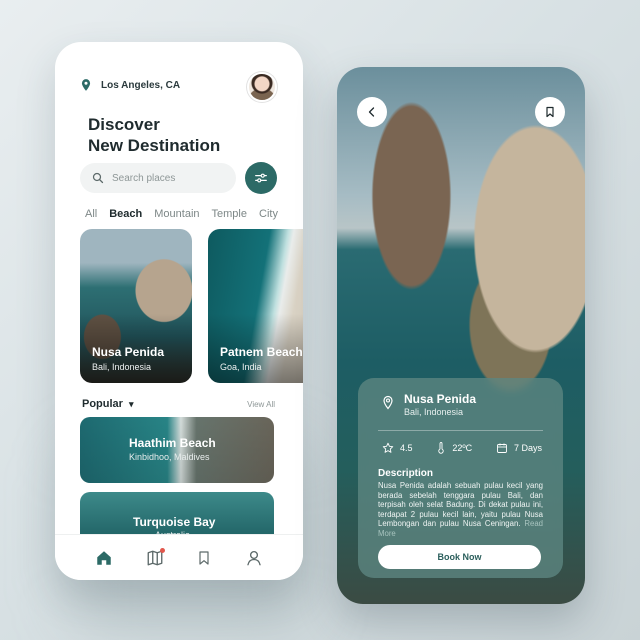 Image resolution: width=640 pixels, height=640 pixels. What do you see at coordinates (98, 178) in the screenshot?
I see `search-icon` at bounding box center [98, 178].